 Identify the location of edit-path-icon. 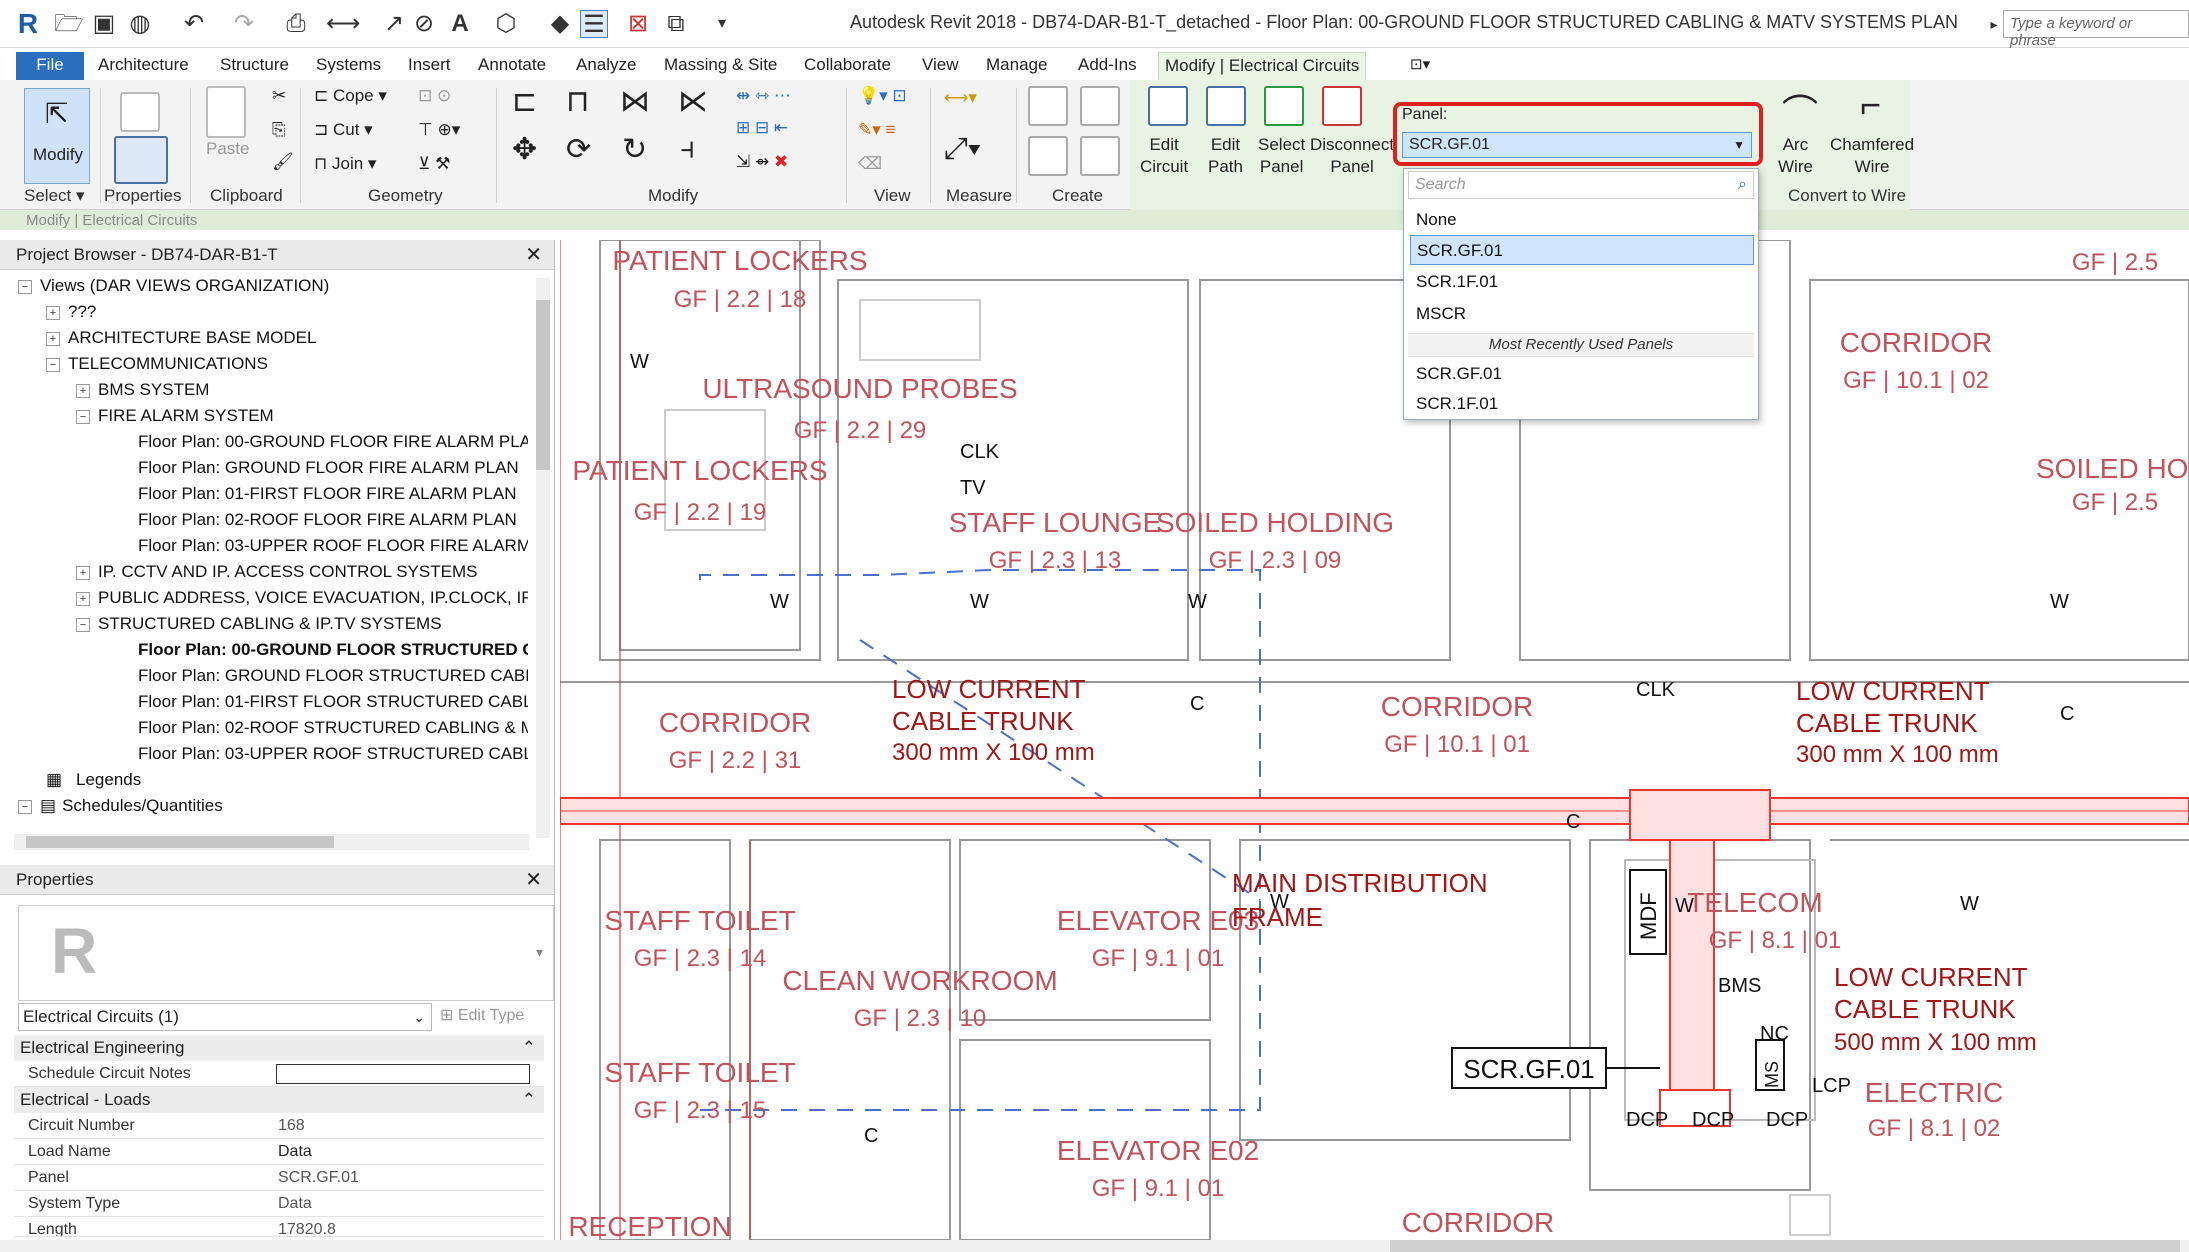
(1226, 106).